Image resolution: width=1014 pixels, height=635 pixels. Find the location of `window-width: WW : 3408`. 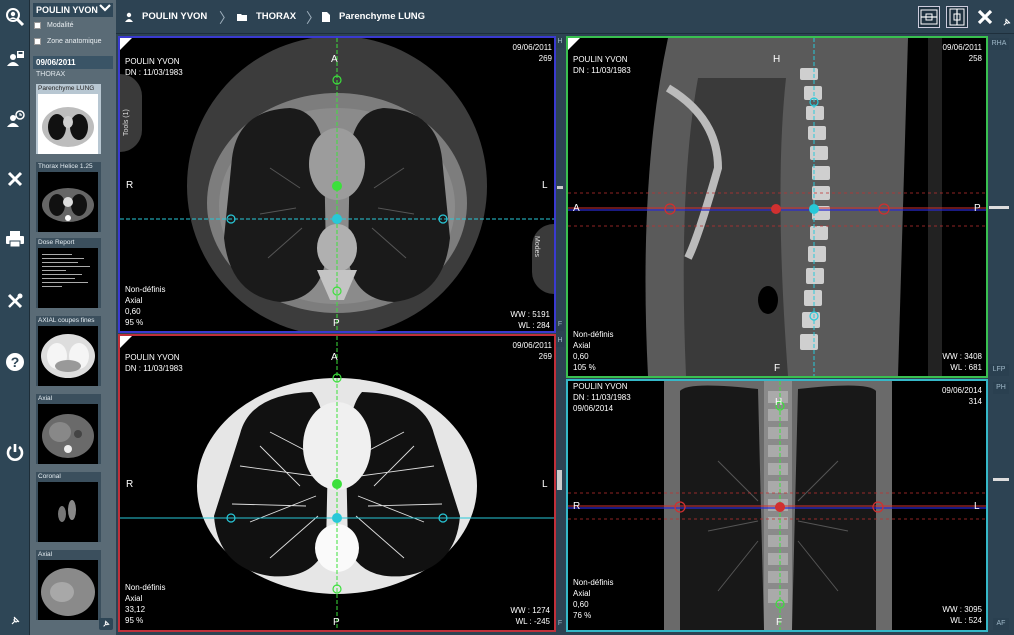

window-width: WW : 3408 is located at coordinates (962, 356).